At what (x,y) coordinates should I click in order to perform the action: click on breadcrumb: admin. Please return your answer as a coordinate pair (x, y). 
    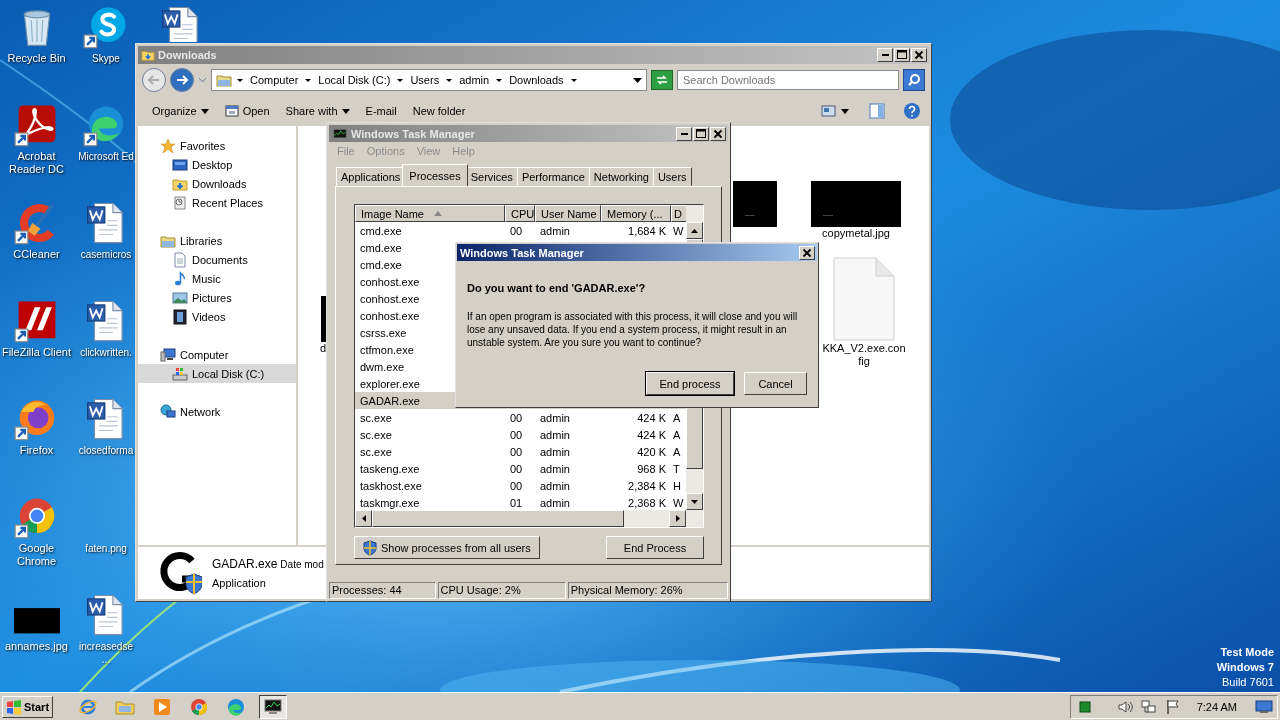
    Looking at the image, I should click on (474, 80).